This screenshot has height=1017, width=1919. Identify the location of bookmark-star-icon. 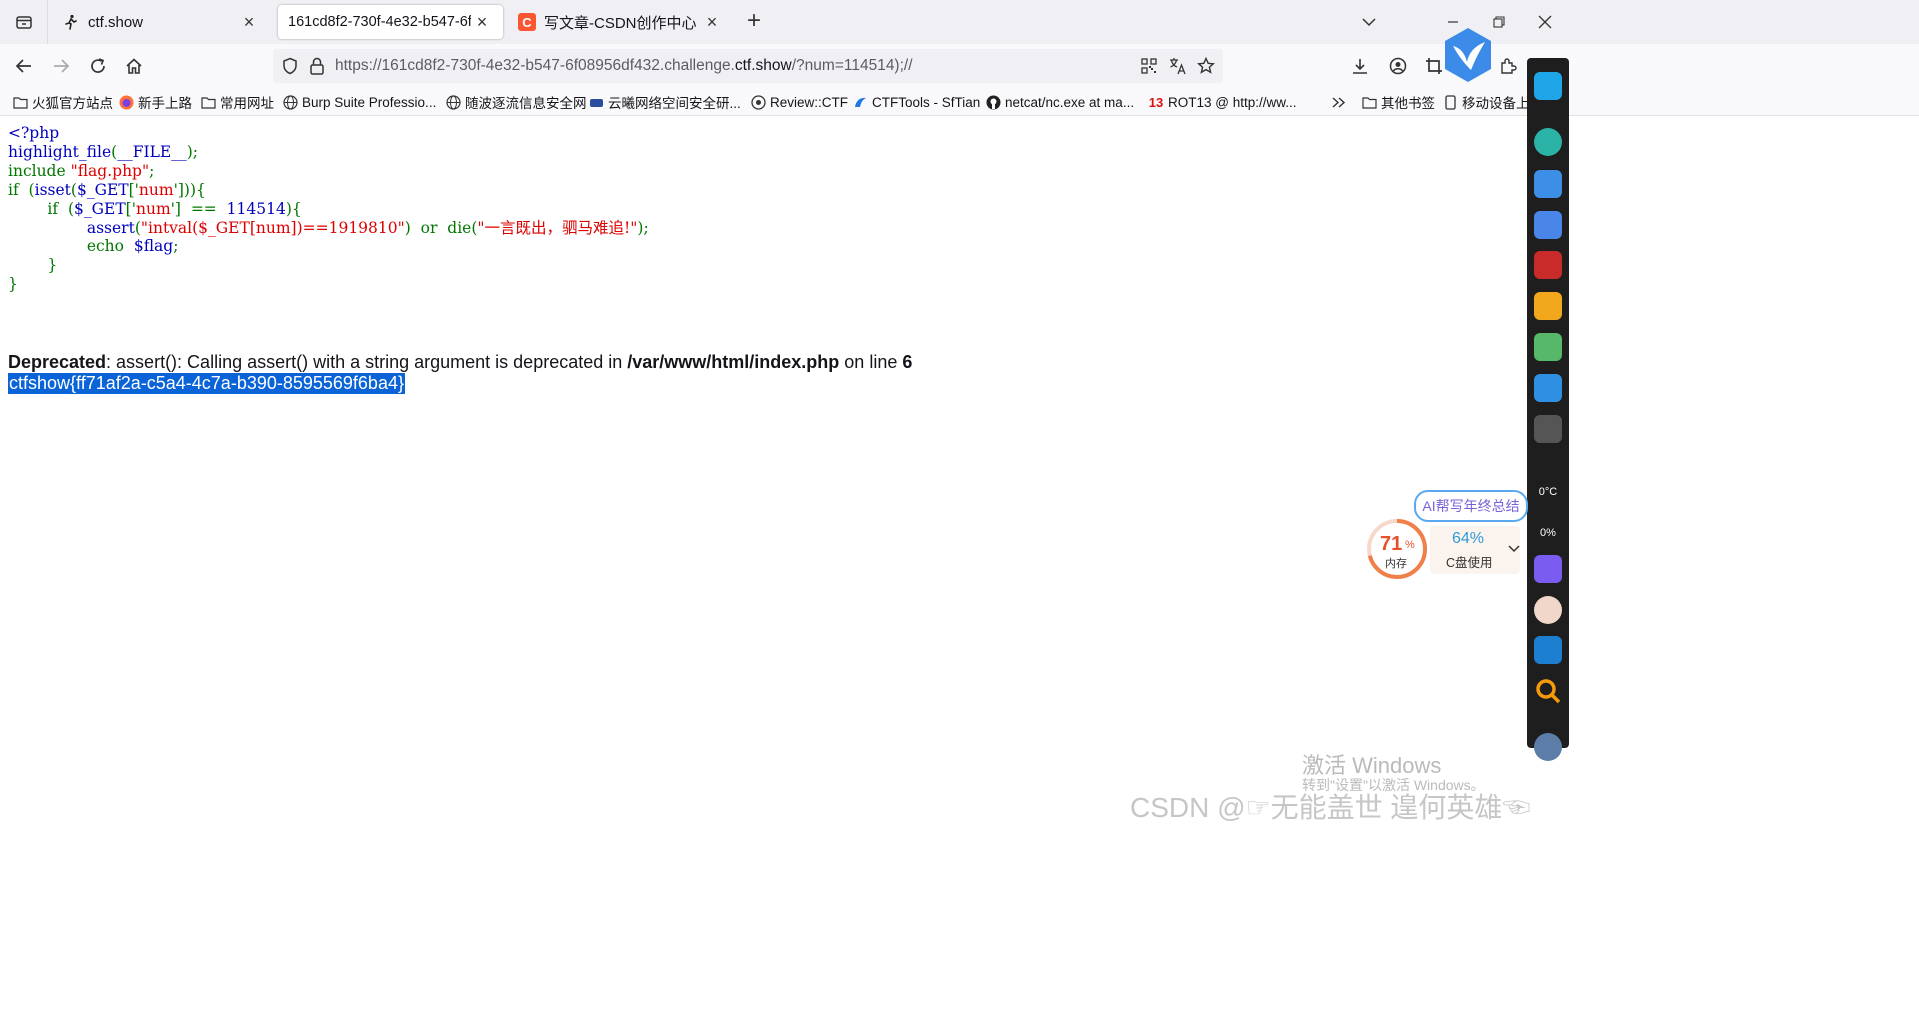
(1206, 66).